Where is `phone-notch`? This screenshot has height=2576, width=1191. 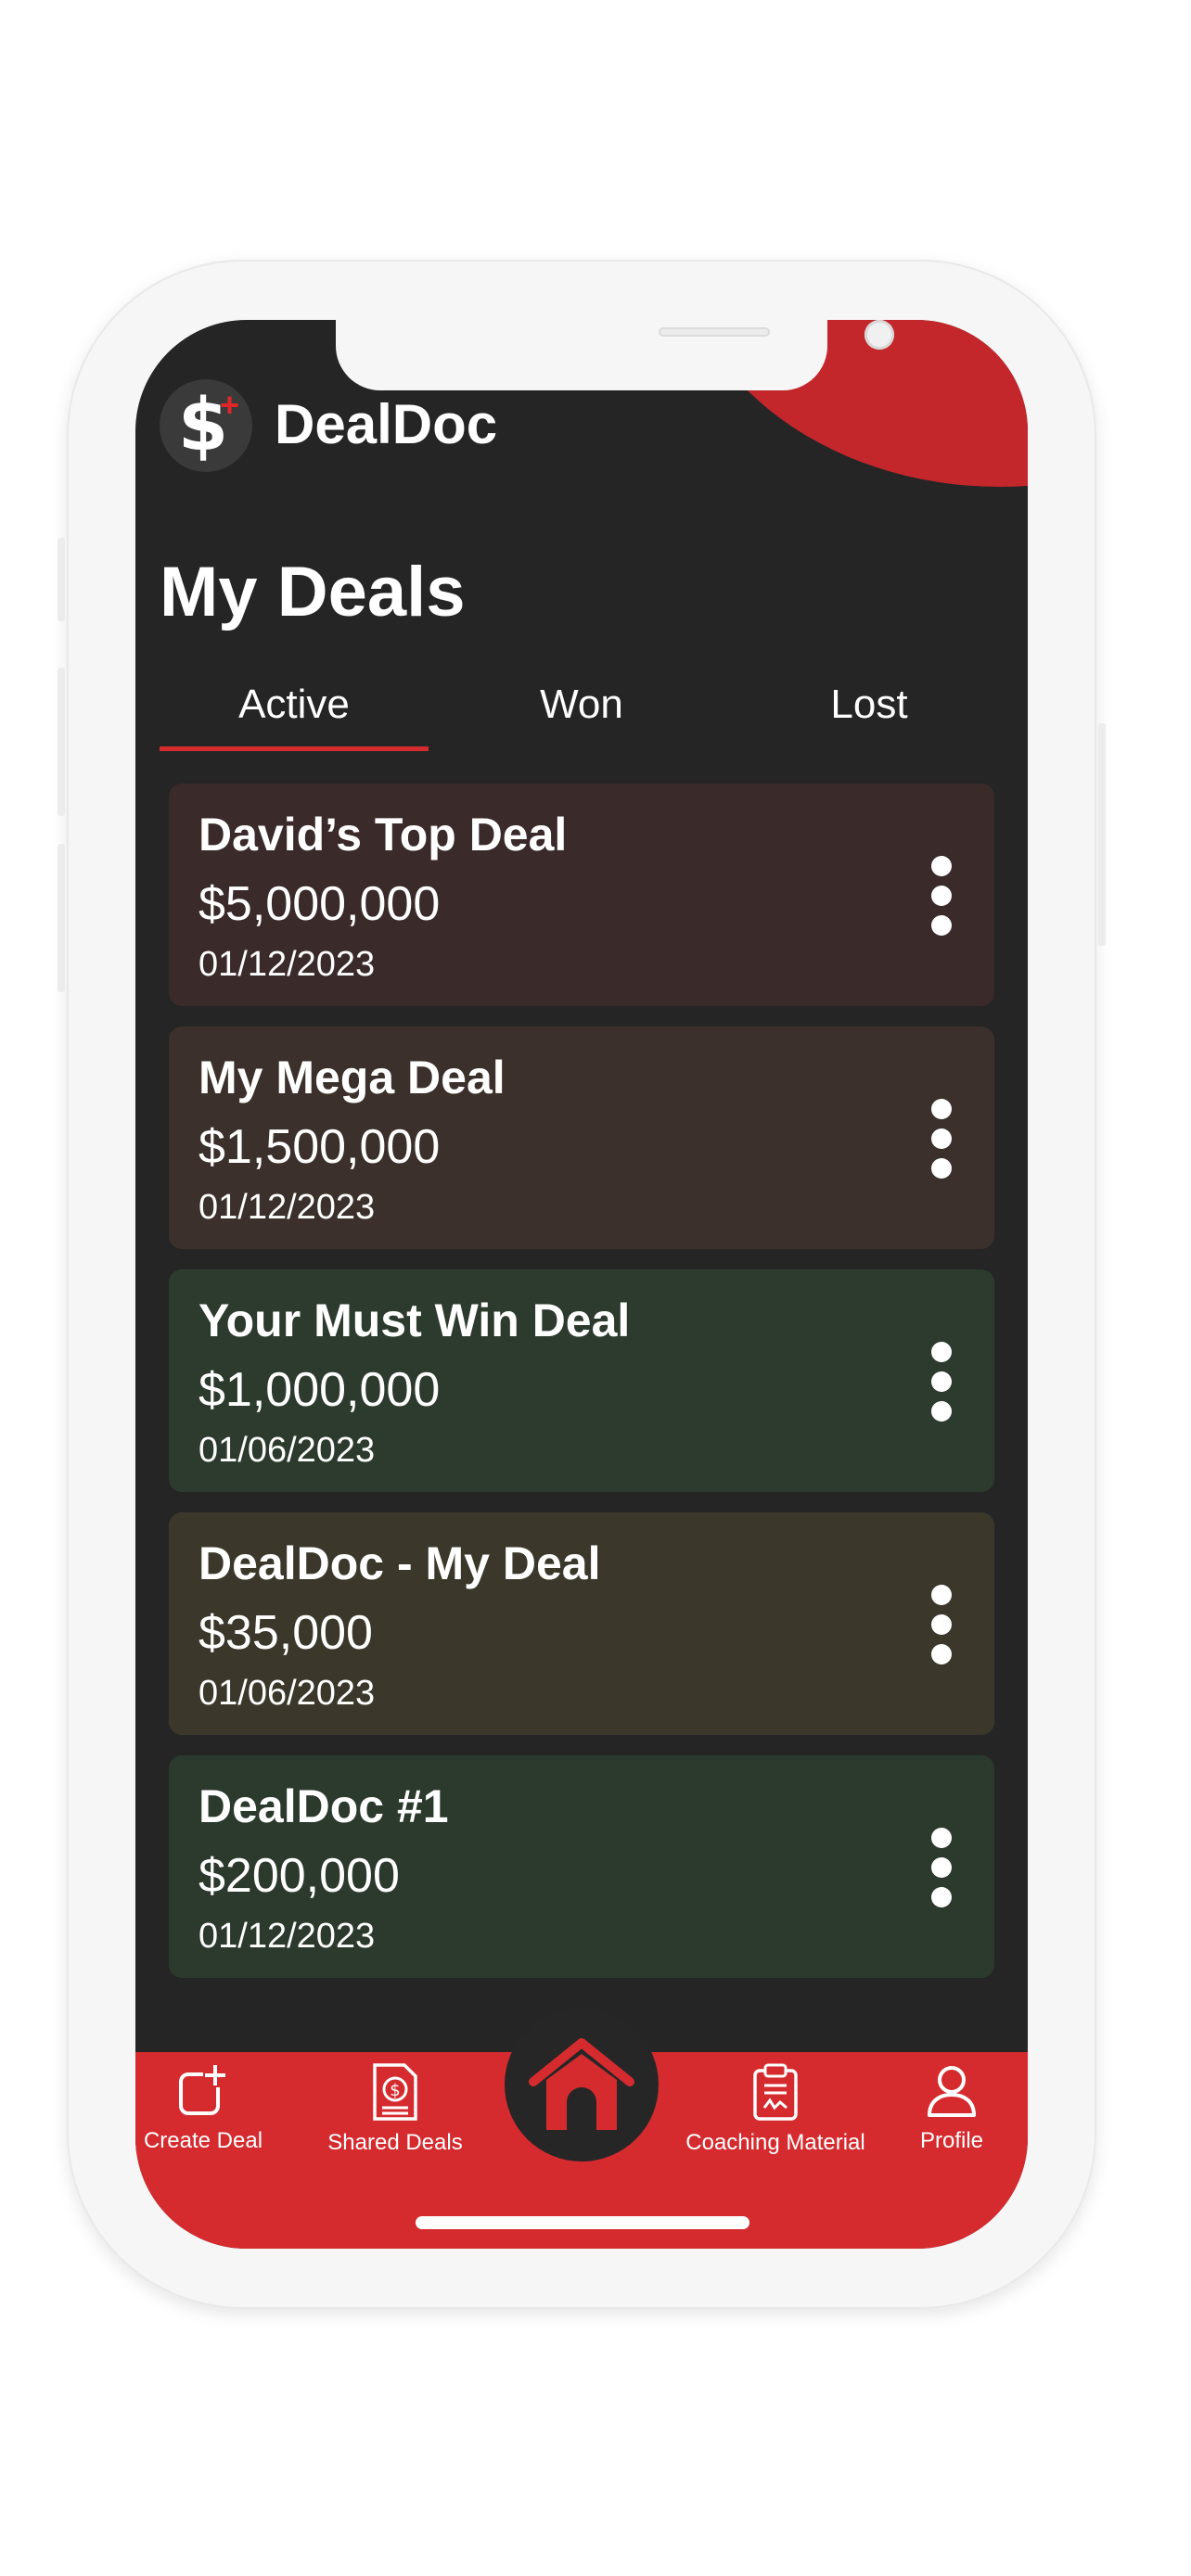 phone-notch is located at coordinates (615, 355).